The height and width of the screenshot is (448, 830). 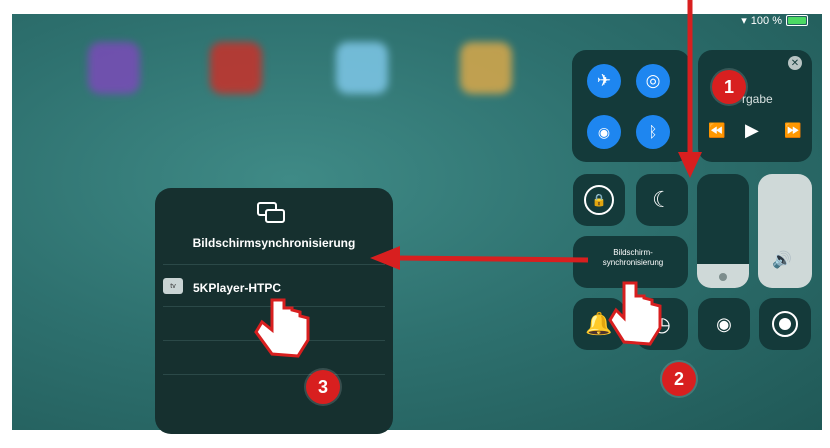 I want to click on record-icon, so click(x=785, y=324).